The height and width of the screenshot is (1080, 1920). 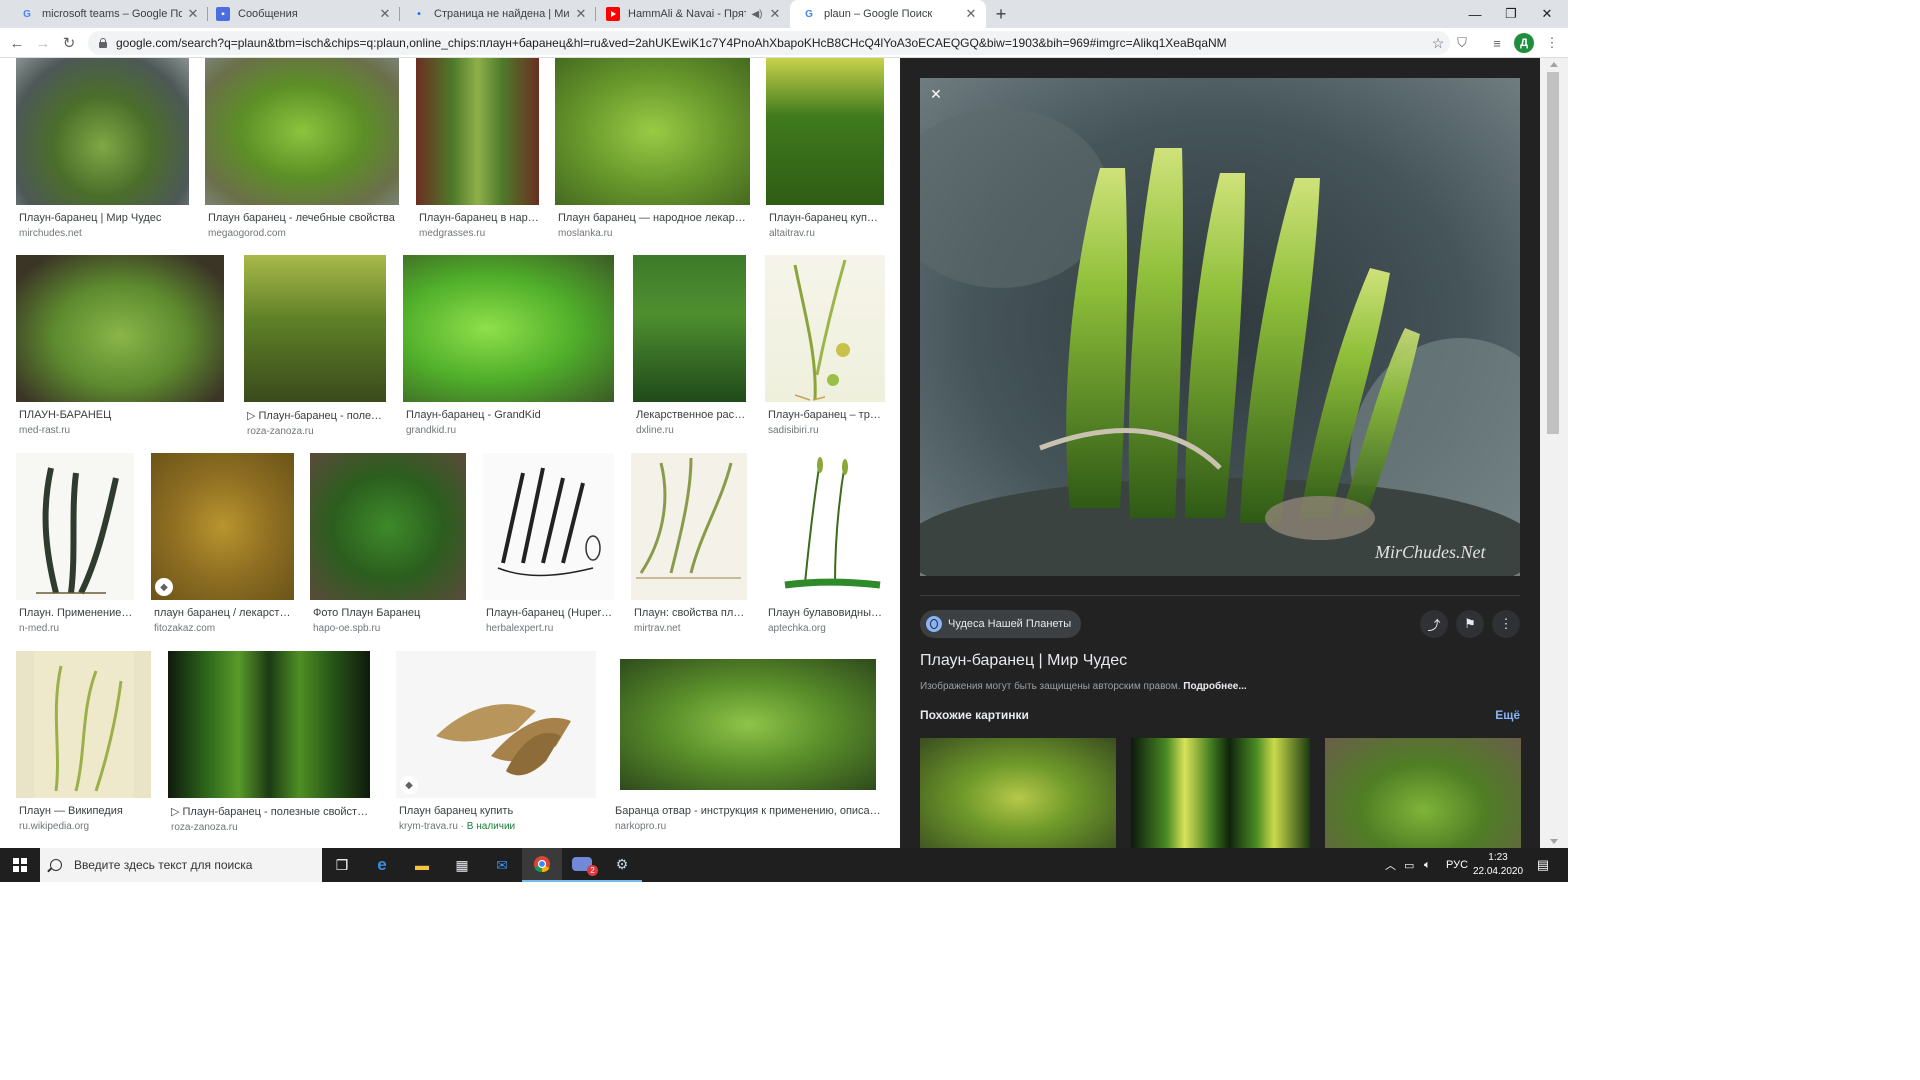 I want to click on result-card: Плаун-баранец - GrandKid grandkid.ru, so click(x=508, y=345).